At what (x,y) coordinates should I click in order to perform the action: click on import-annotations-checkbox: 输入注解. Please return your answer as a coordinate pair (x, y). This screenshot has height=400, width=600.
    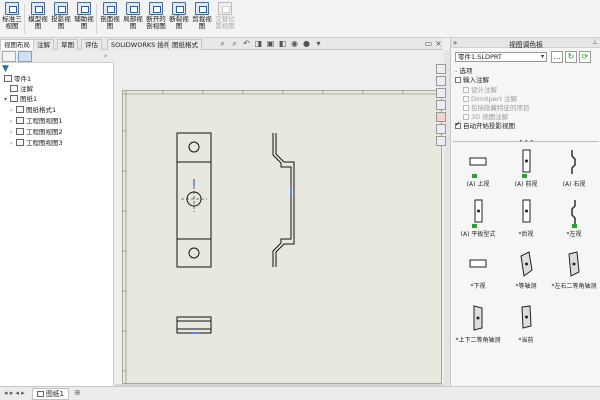
    Looking at the image, I should click on (472, 79).